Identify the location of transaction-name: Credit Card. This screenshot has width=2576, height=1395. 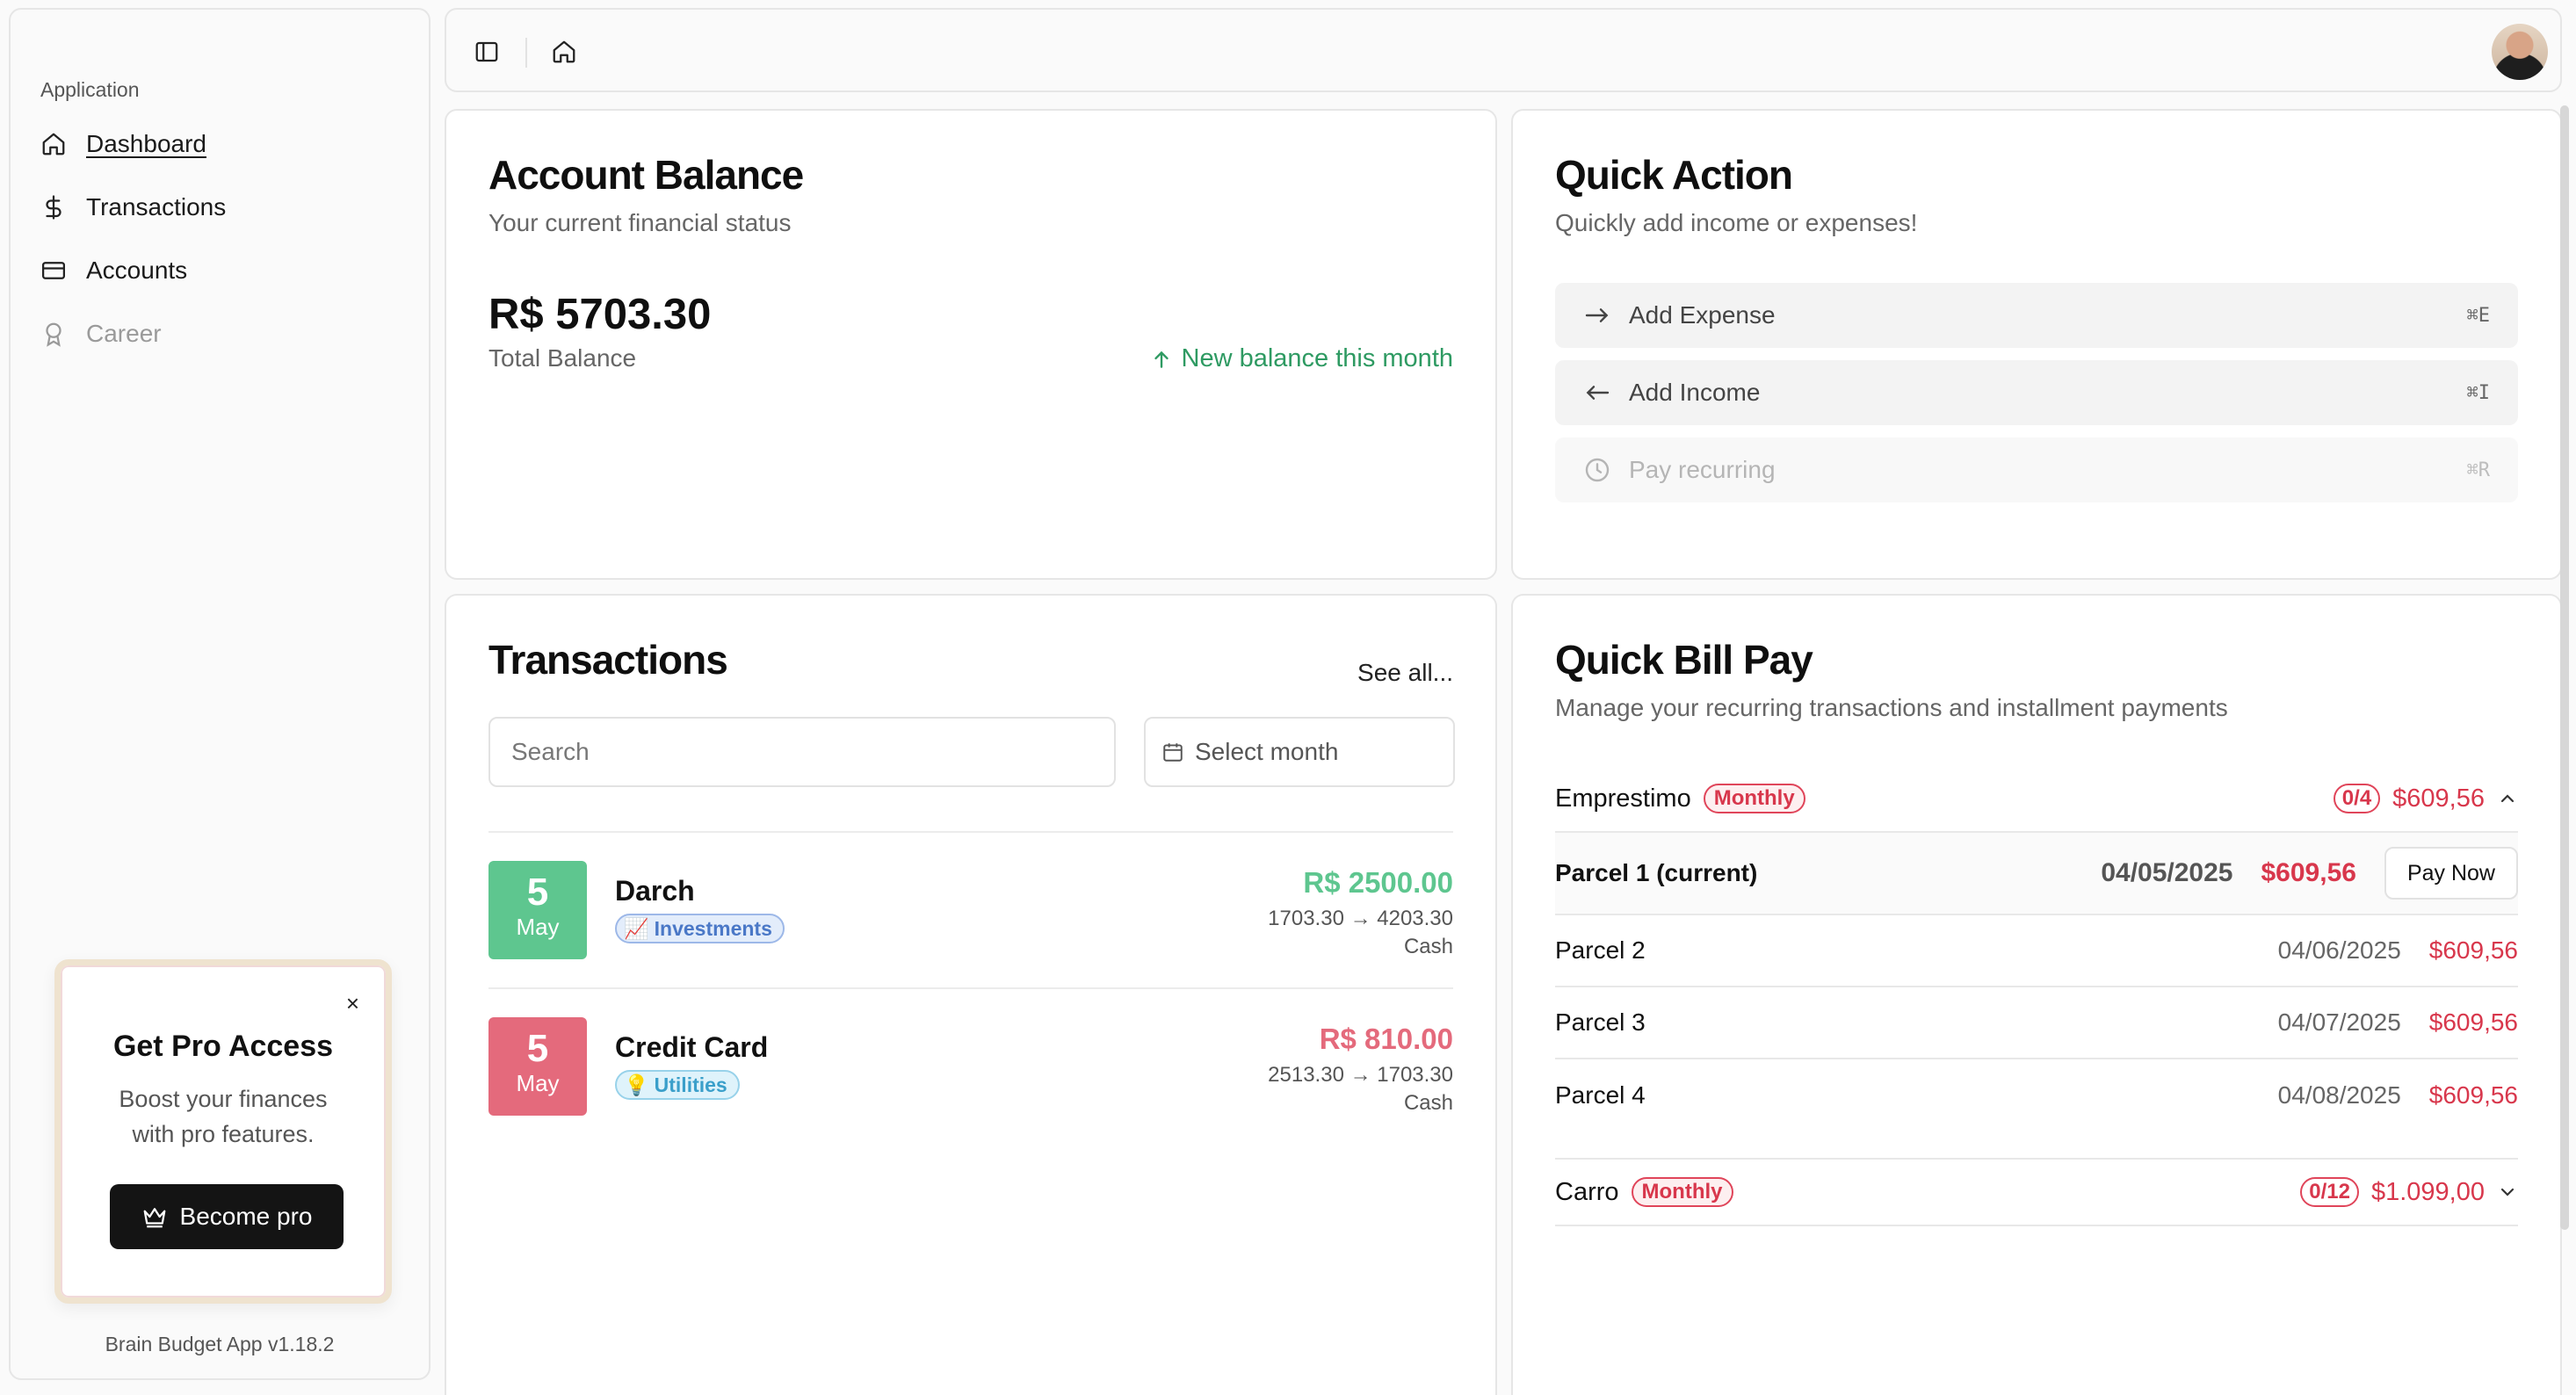
(692, 1047).